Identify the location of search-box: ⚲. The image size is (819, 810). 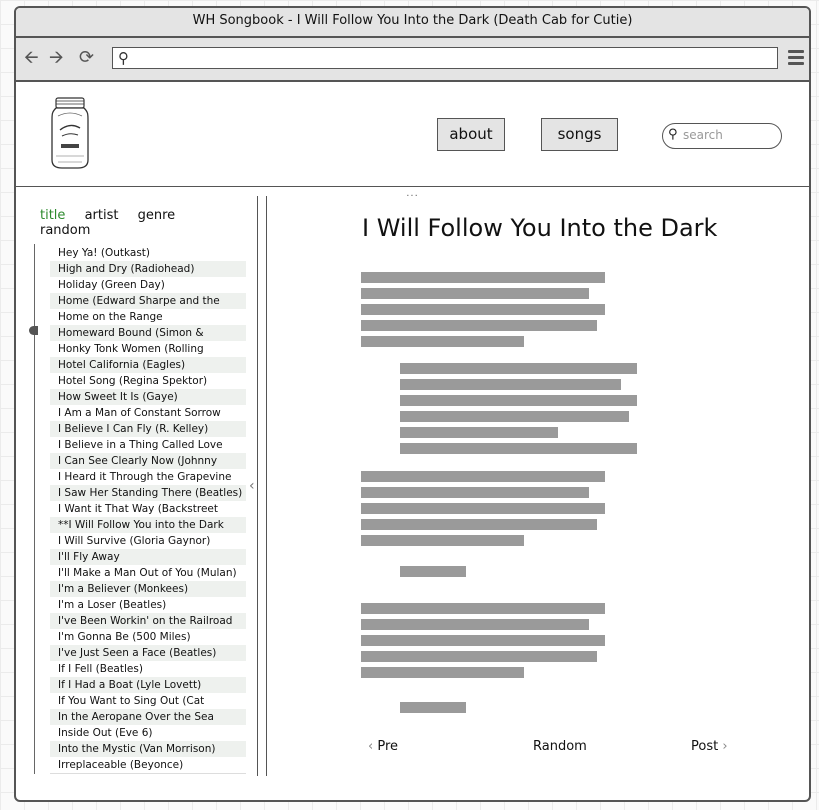
(722, 136).